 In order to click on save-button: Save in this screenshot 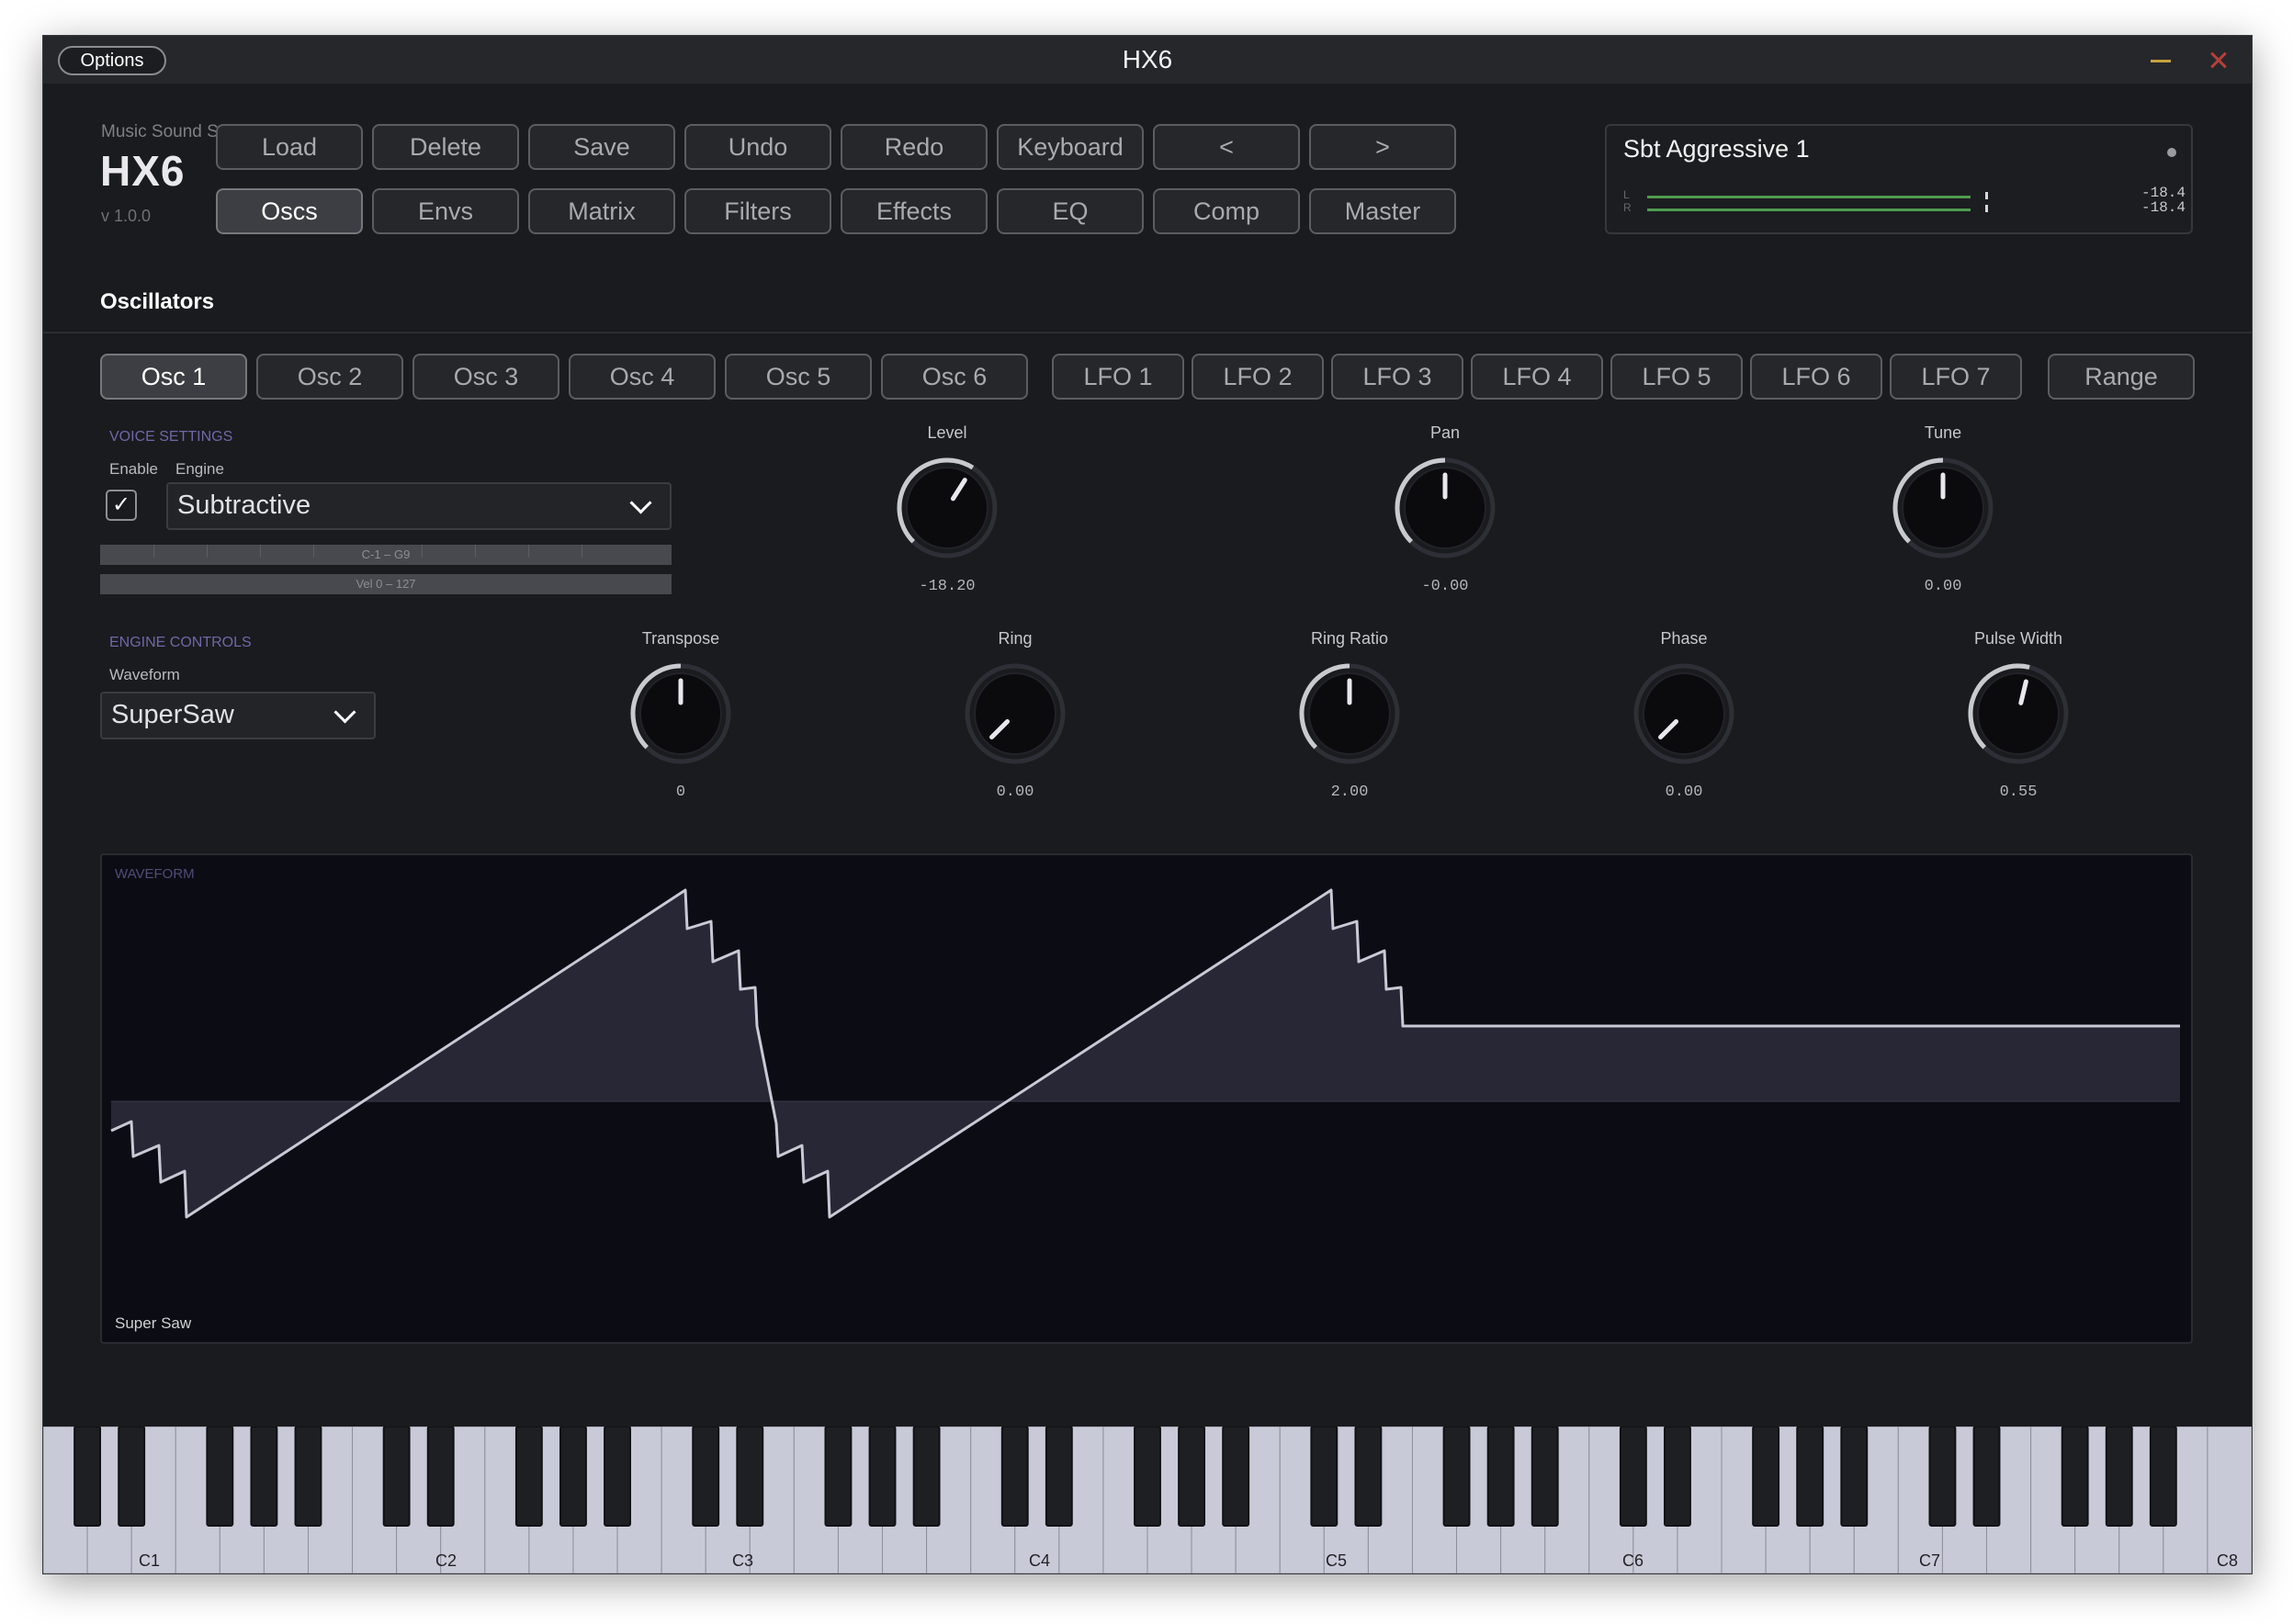, I will do `click(601, 147)`.